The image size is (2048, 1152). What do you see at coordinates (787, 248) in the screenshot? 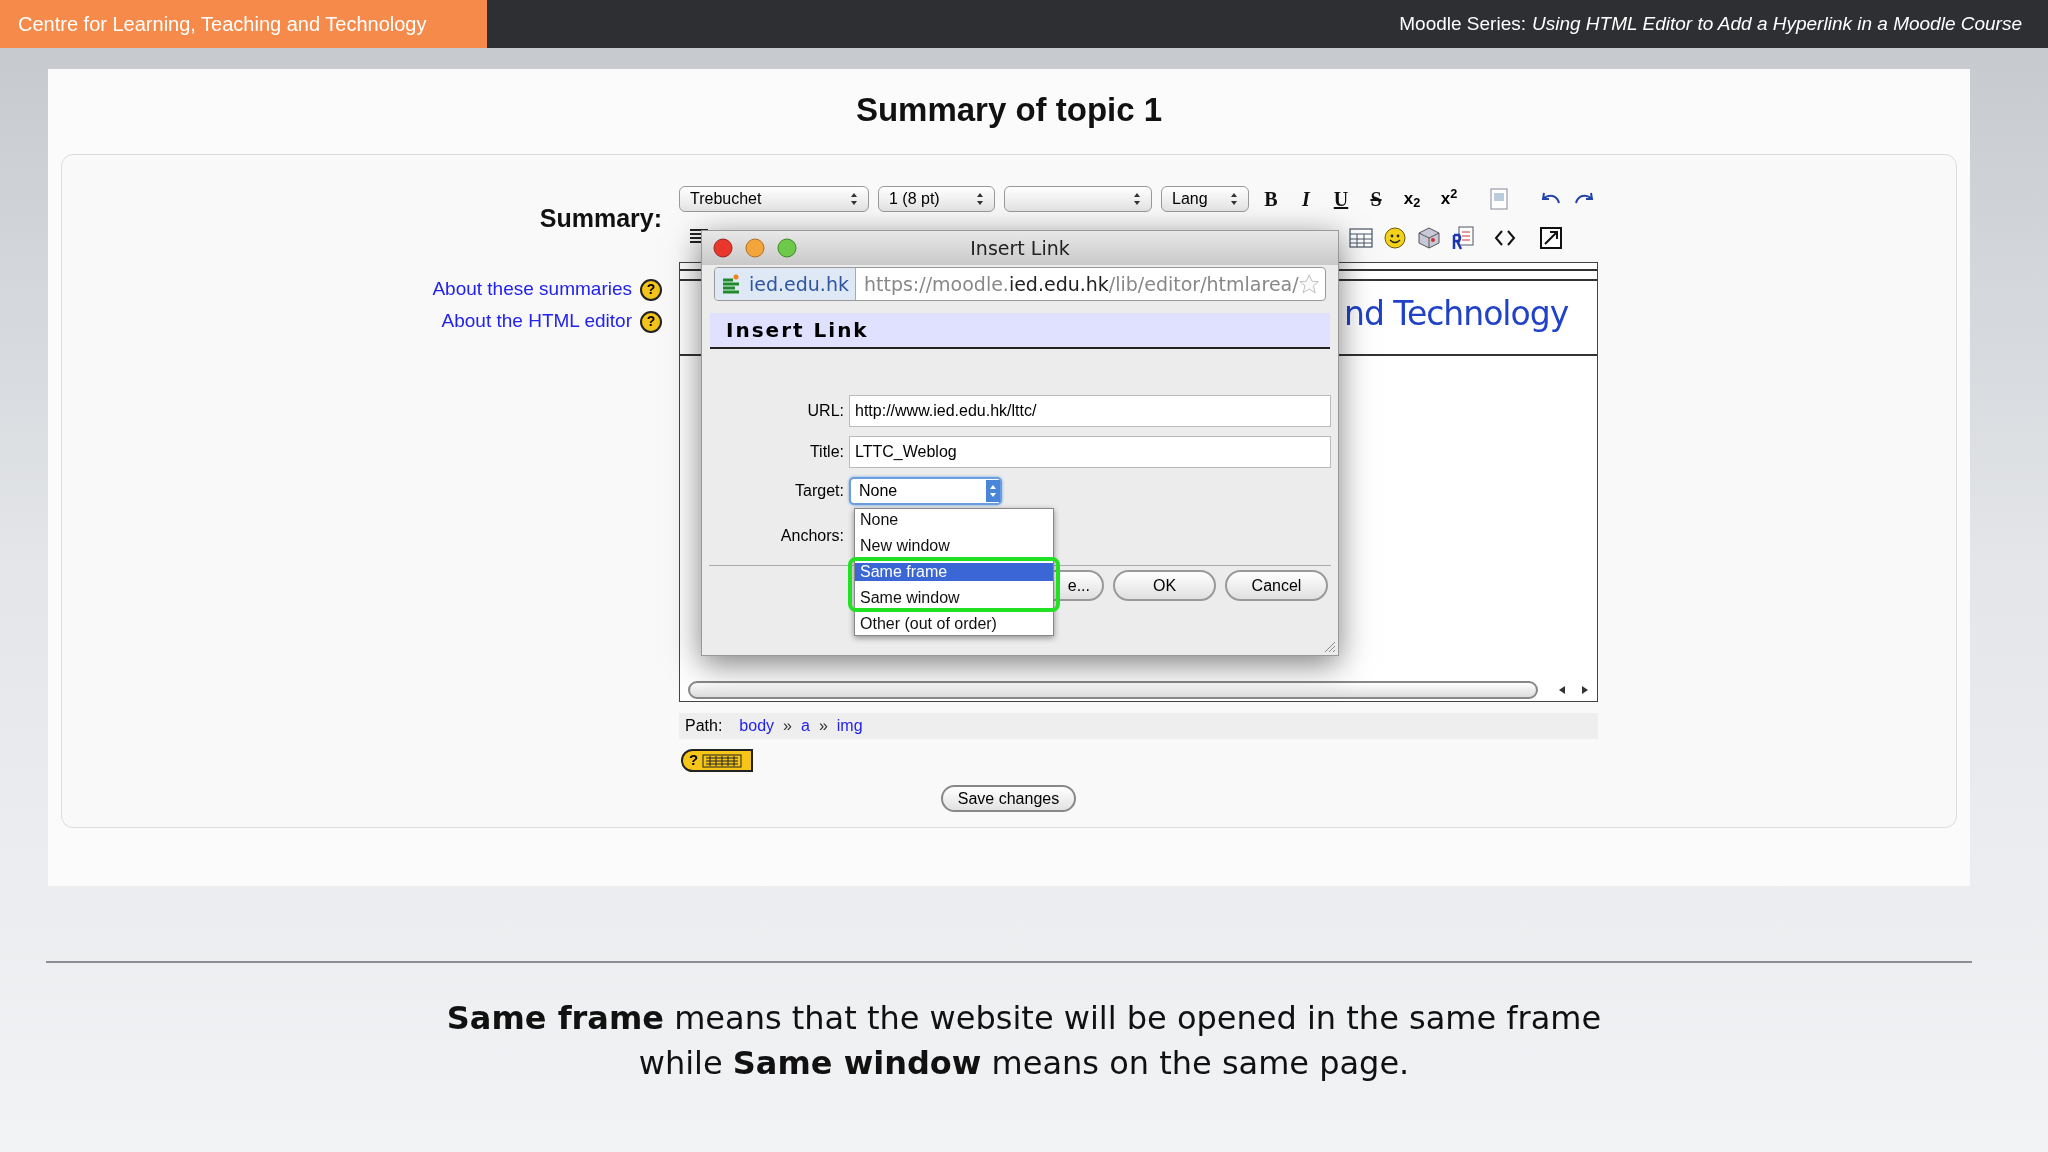
I see `maximize-icon` at bounding box center [787, 248].